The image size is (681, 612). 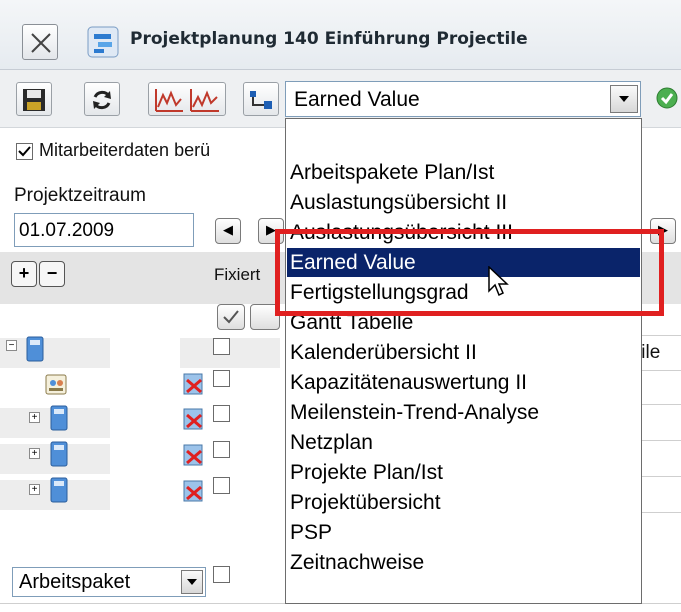 What do you see at coordinates (75, 582) in the screenshot?
I see `arbeitspaket-select-value: Arbeitspaket` at bounding box center [75, 582].